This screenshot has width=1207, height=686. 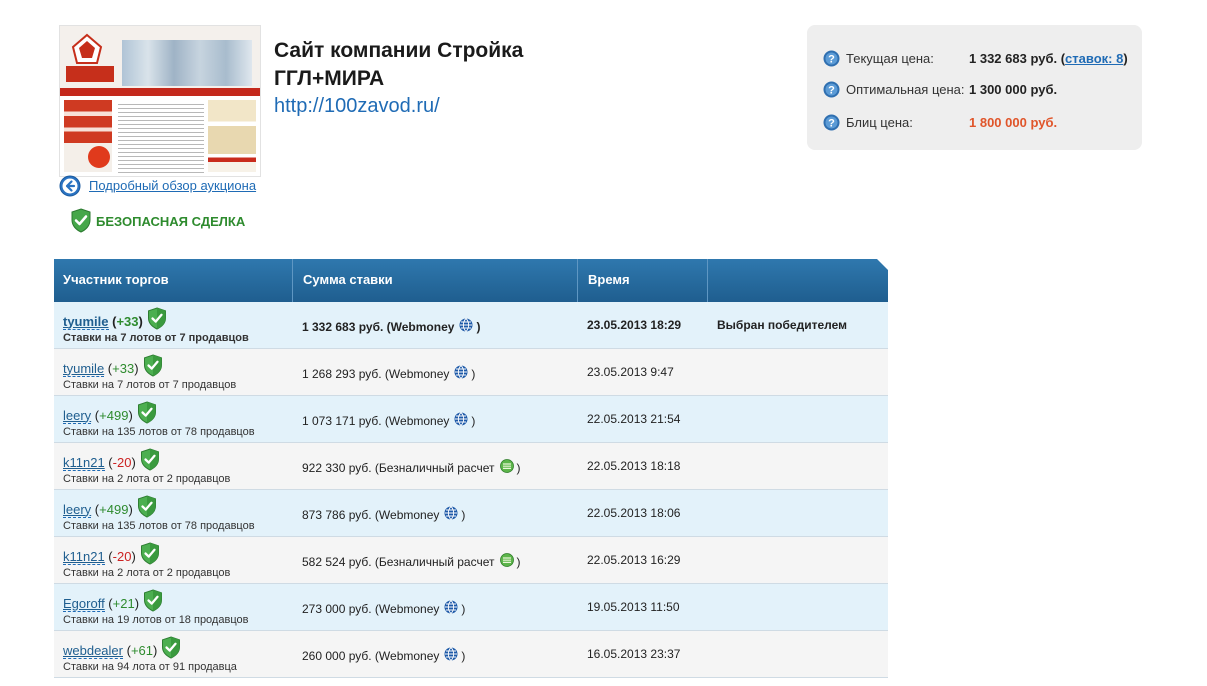 I want to click on bid-amount: 1 073 171 руб. (Webmoney ), so click(x=388, y=420).